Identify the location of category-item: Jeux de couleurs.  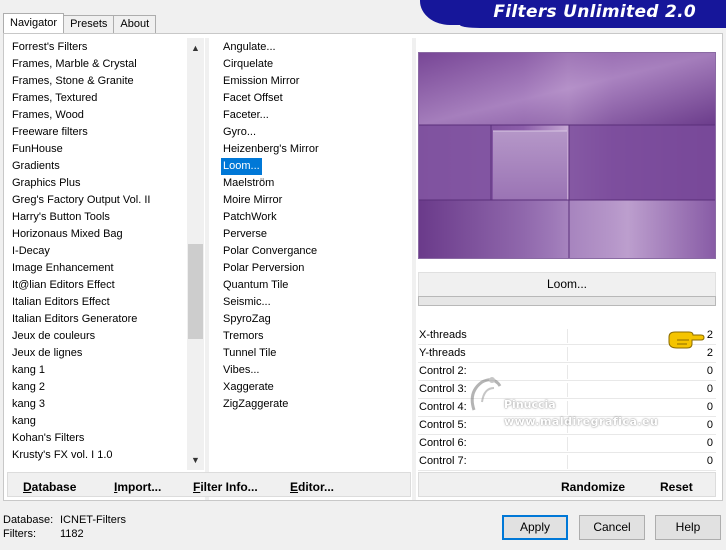
(53, 336).